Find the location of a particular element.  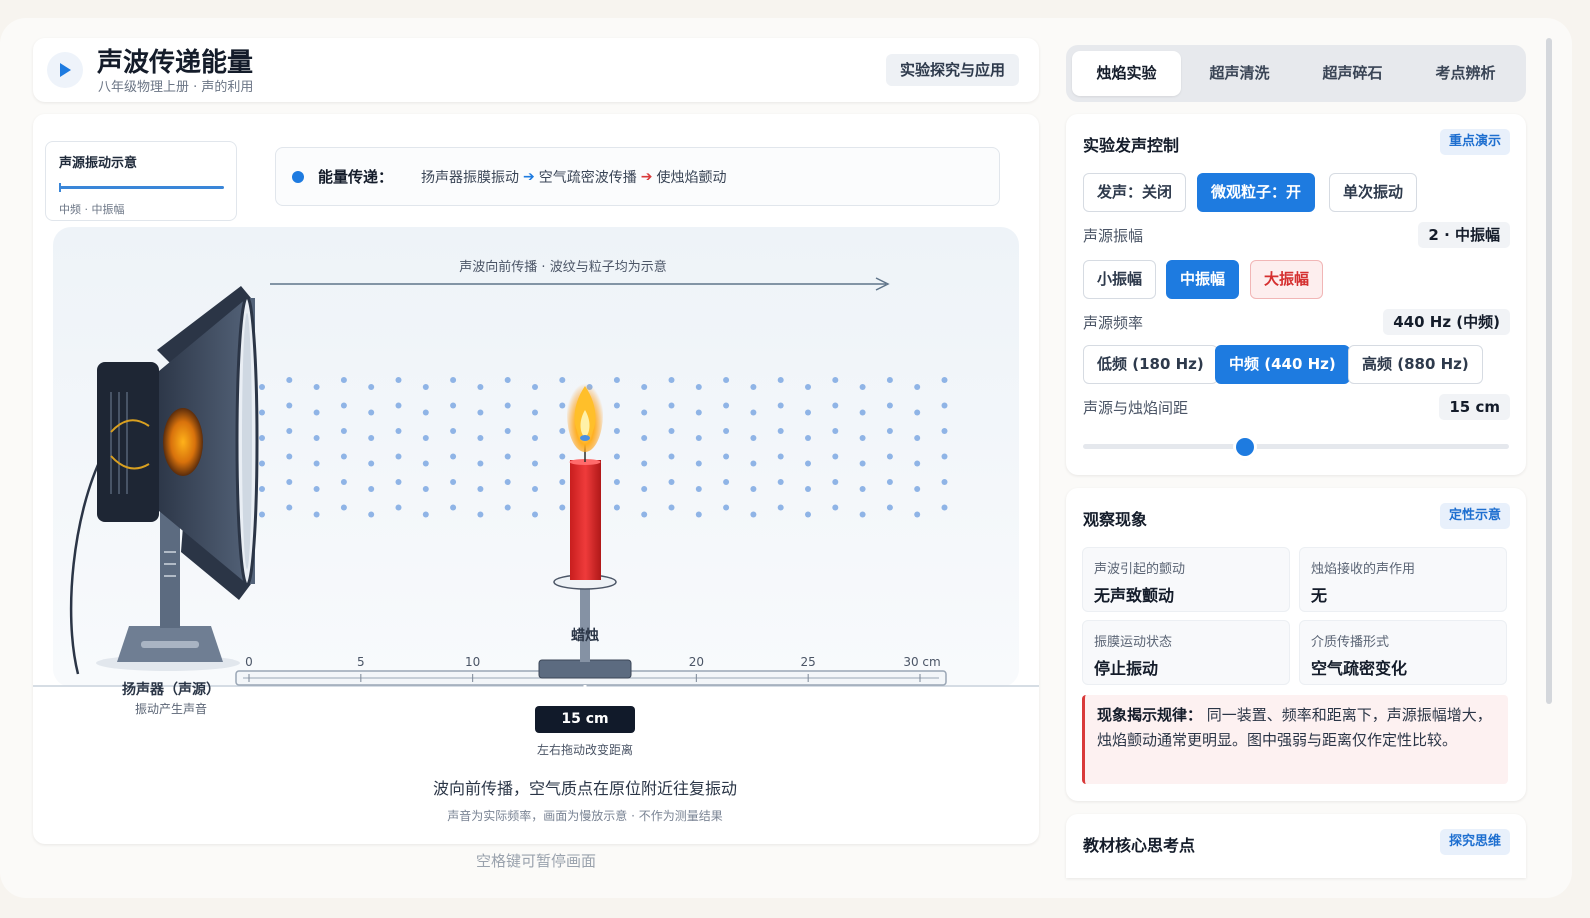

tab-ultrasonic-lithotripsy: 超声碎石 is located at coordinates (1352, 73).